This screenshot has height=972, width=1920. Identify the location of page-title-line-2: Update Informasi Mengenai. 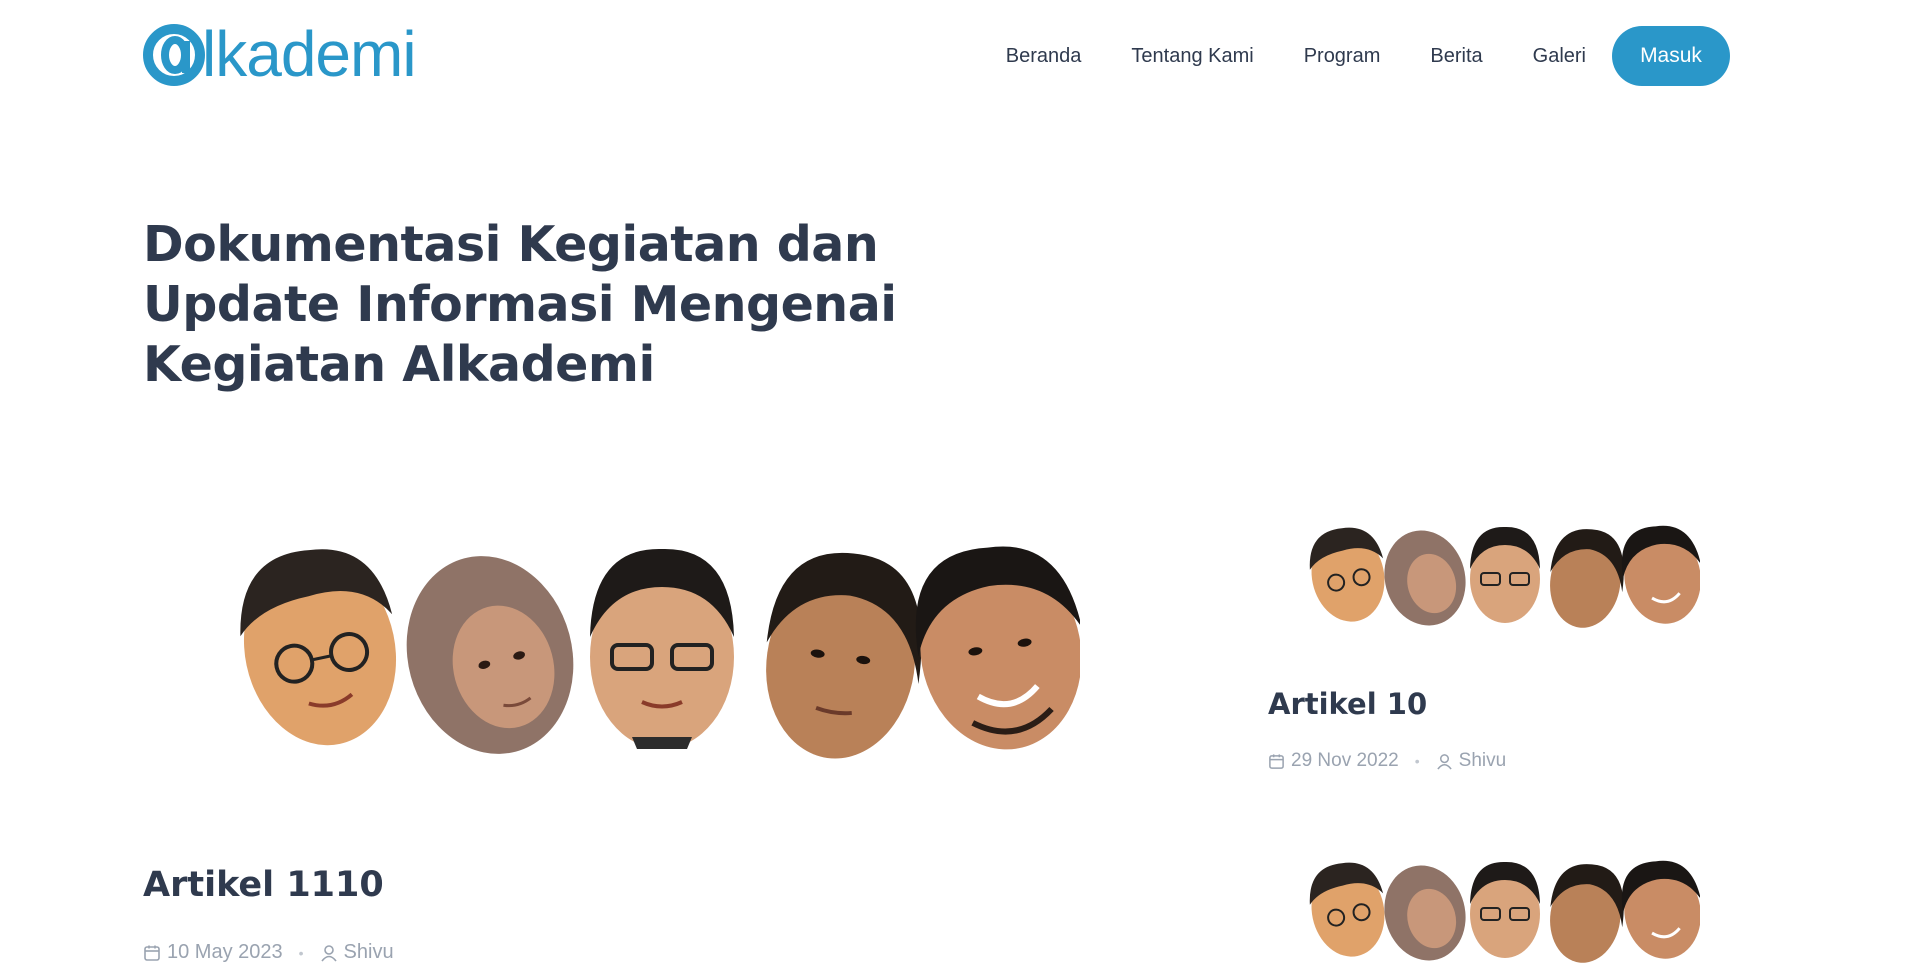
(520, 304).